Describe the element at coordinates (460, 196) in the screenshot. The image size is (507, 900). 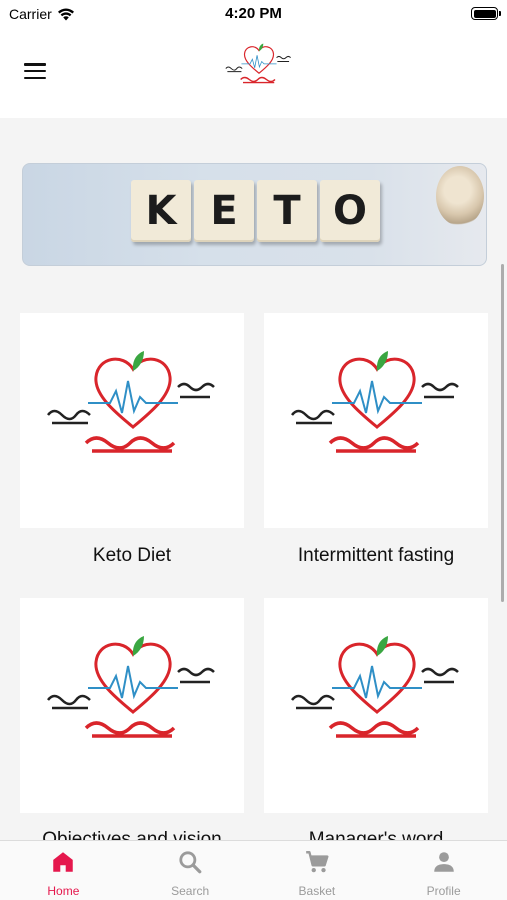
I see `flower-decoration` at that location.